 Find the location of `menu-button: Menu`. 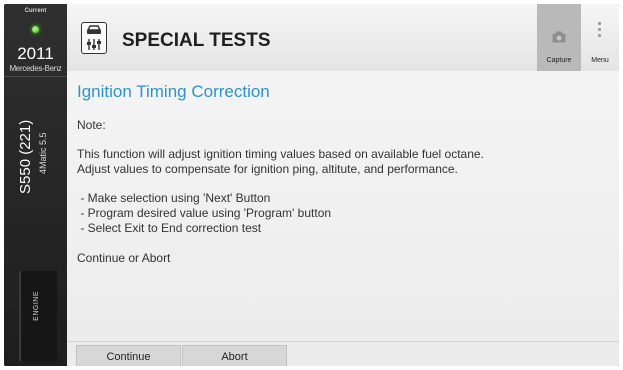

menu-button: Menu is located at coordinates (600, 37).